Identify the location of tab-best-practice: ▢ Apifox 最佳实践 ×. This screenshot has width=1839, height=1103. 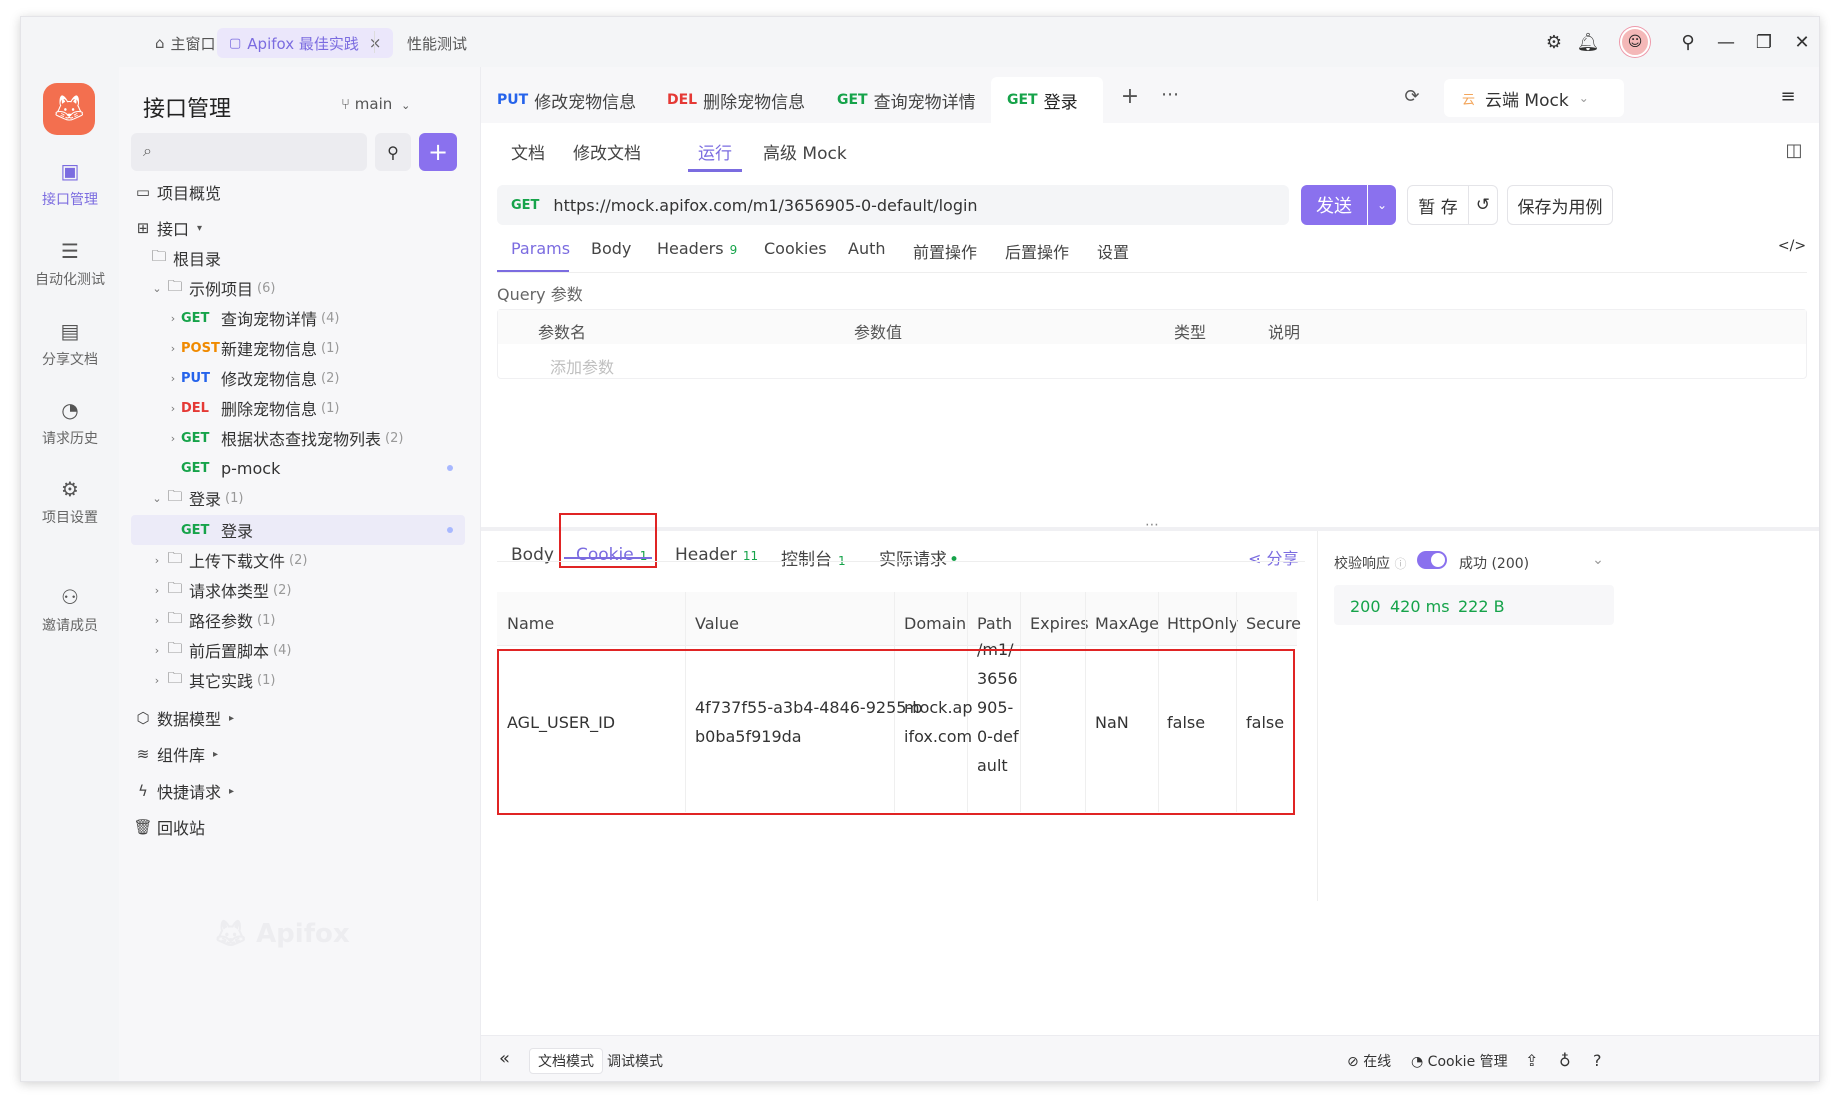
(305, 43).